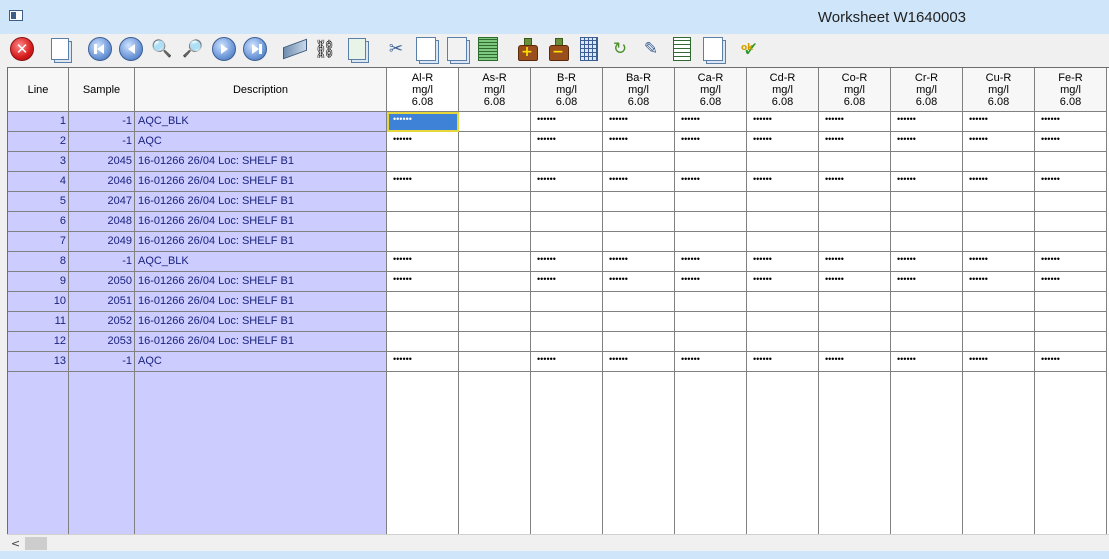  Describe the element at coordinates (36, 543) in the screenshot. I see `scroll-thumb` at that location.